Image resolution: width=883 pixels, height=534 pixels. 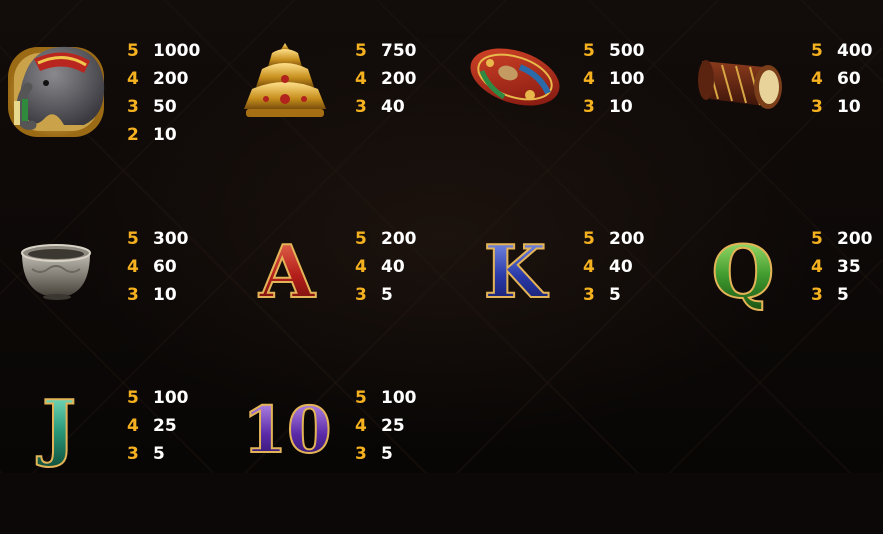 I want to click on paytable-k: 5 200 4 40 35, so click(x=614, y=267).